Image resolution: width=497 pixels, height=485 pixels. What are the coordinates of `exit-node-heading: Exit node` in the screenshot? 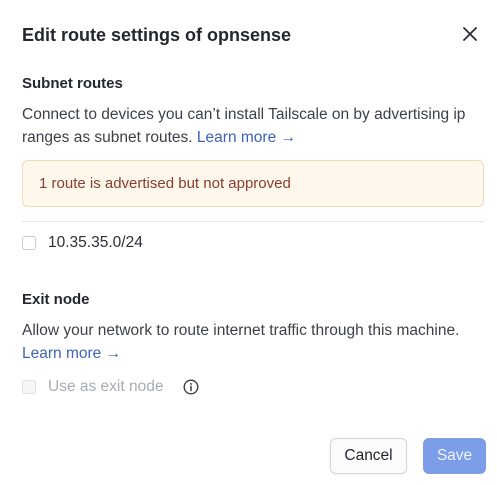 It's located at (56, 299).